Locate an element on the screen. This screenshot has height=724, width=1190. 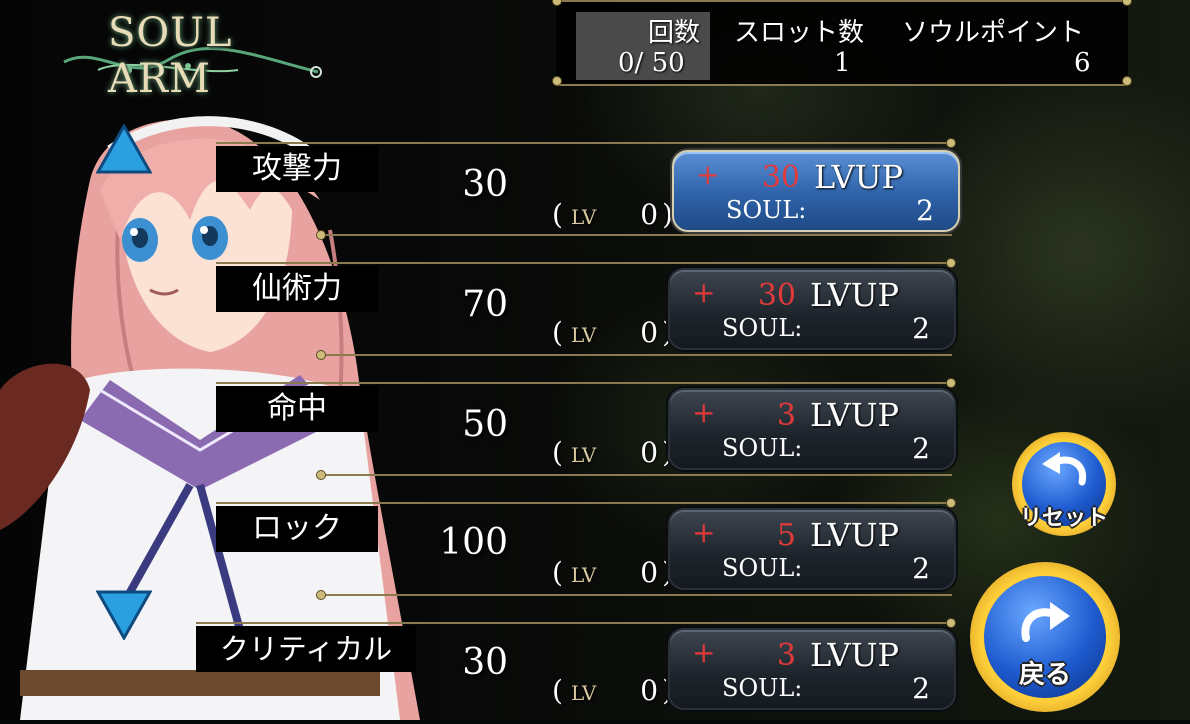
stat-label: 仙術力 is located at coordinates (297, 289).